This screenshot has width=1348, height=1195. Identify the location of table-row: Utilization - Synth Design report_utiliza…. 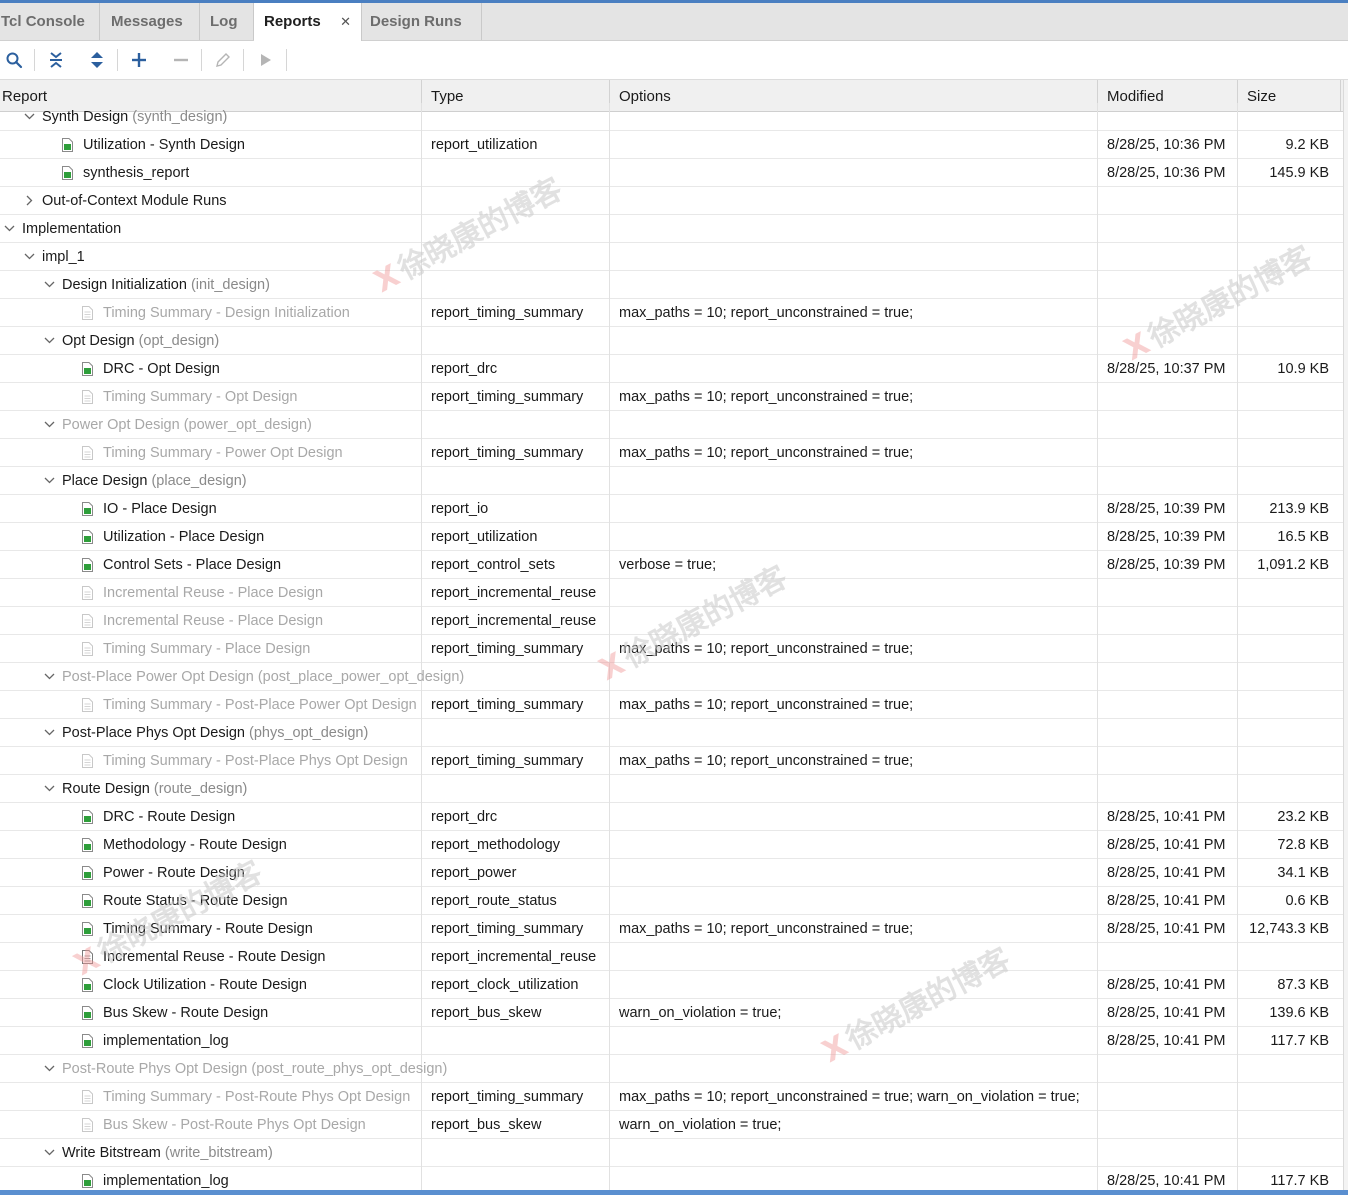
(671, 145).